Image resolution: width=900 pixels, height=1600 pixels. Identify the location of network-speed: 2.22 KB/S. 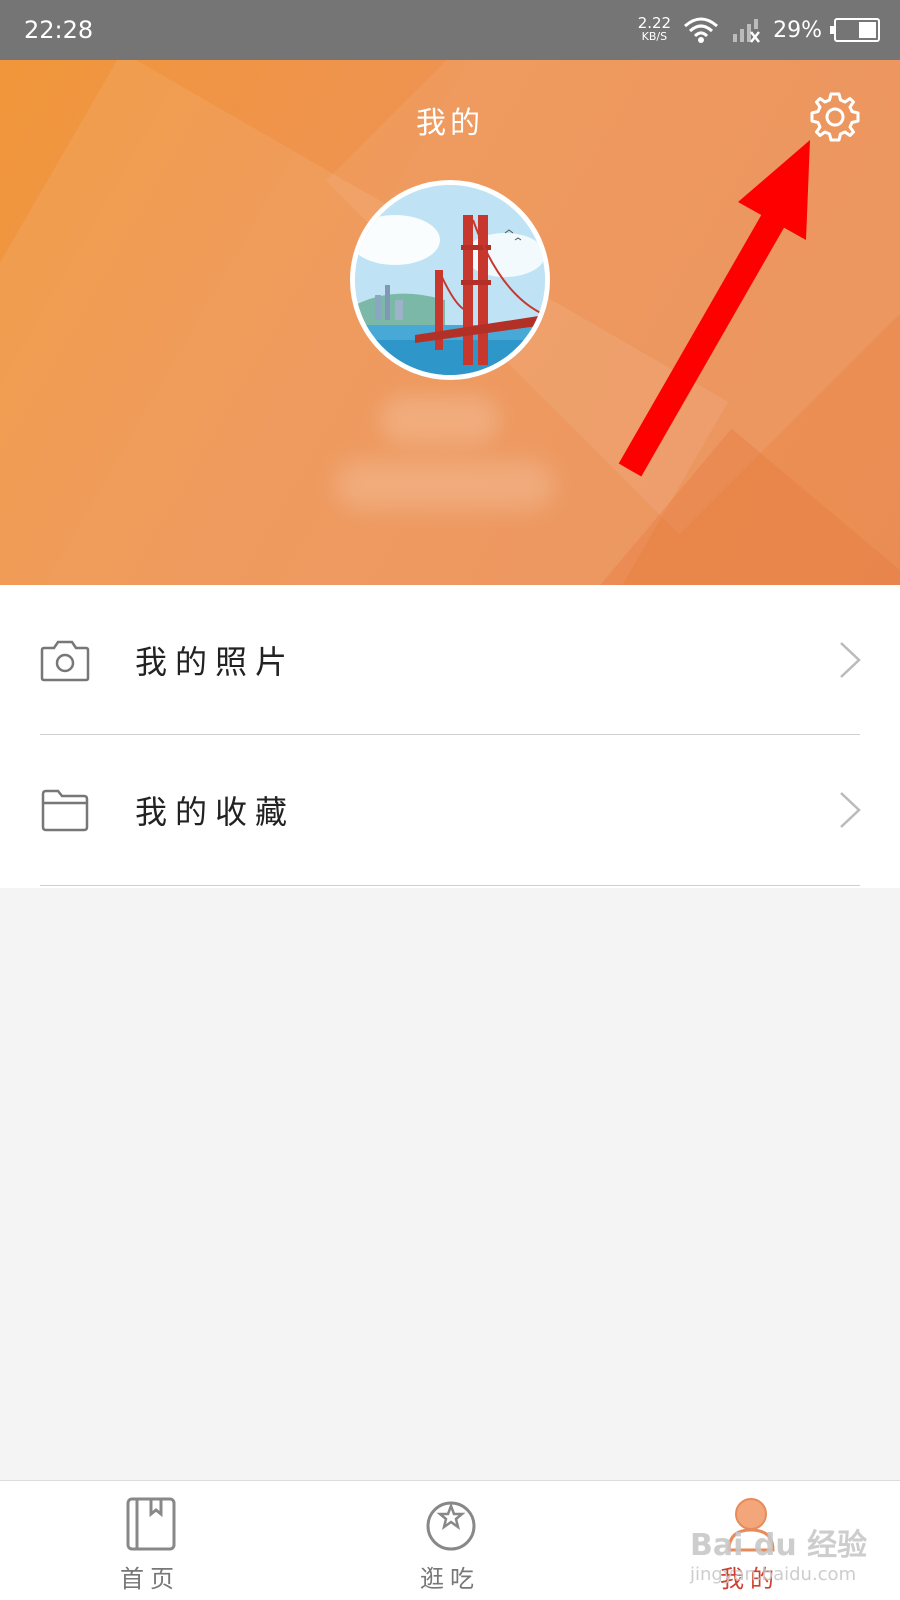
(654, 30).